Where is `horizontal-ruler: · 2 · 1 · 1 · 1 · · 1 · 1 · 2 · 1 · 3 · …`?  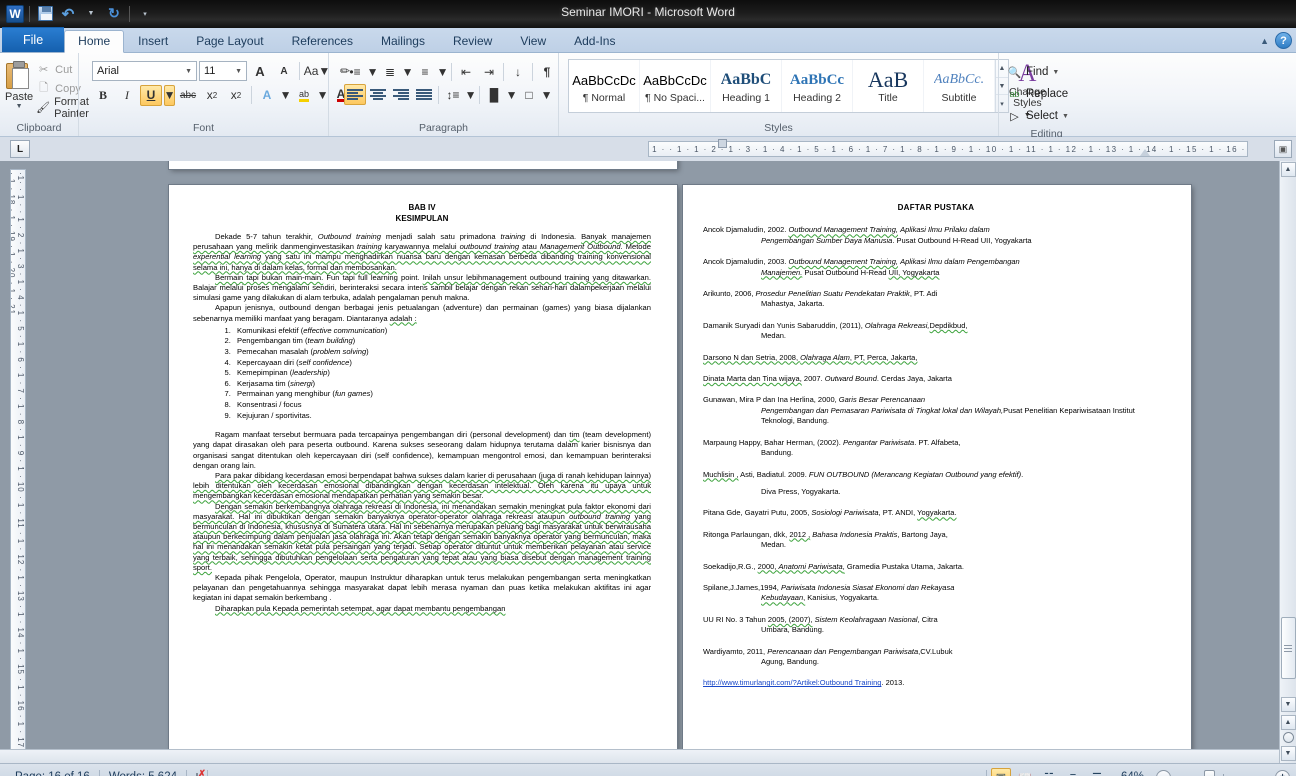 horizontal-ruler: · 2 · 1 · 1 · 1 · · 1 · 1 · 2 · 1 · 3 · … is located at coordinates (948, 149).